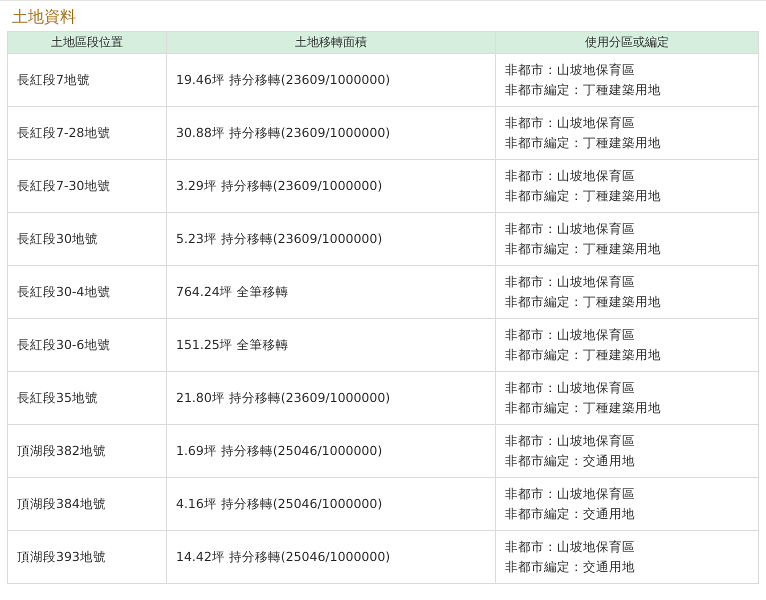 The height and width of the screenshot is (600, 766). I want to click on column-header: 土地移轉面積, so click(331, 43).